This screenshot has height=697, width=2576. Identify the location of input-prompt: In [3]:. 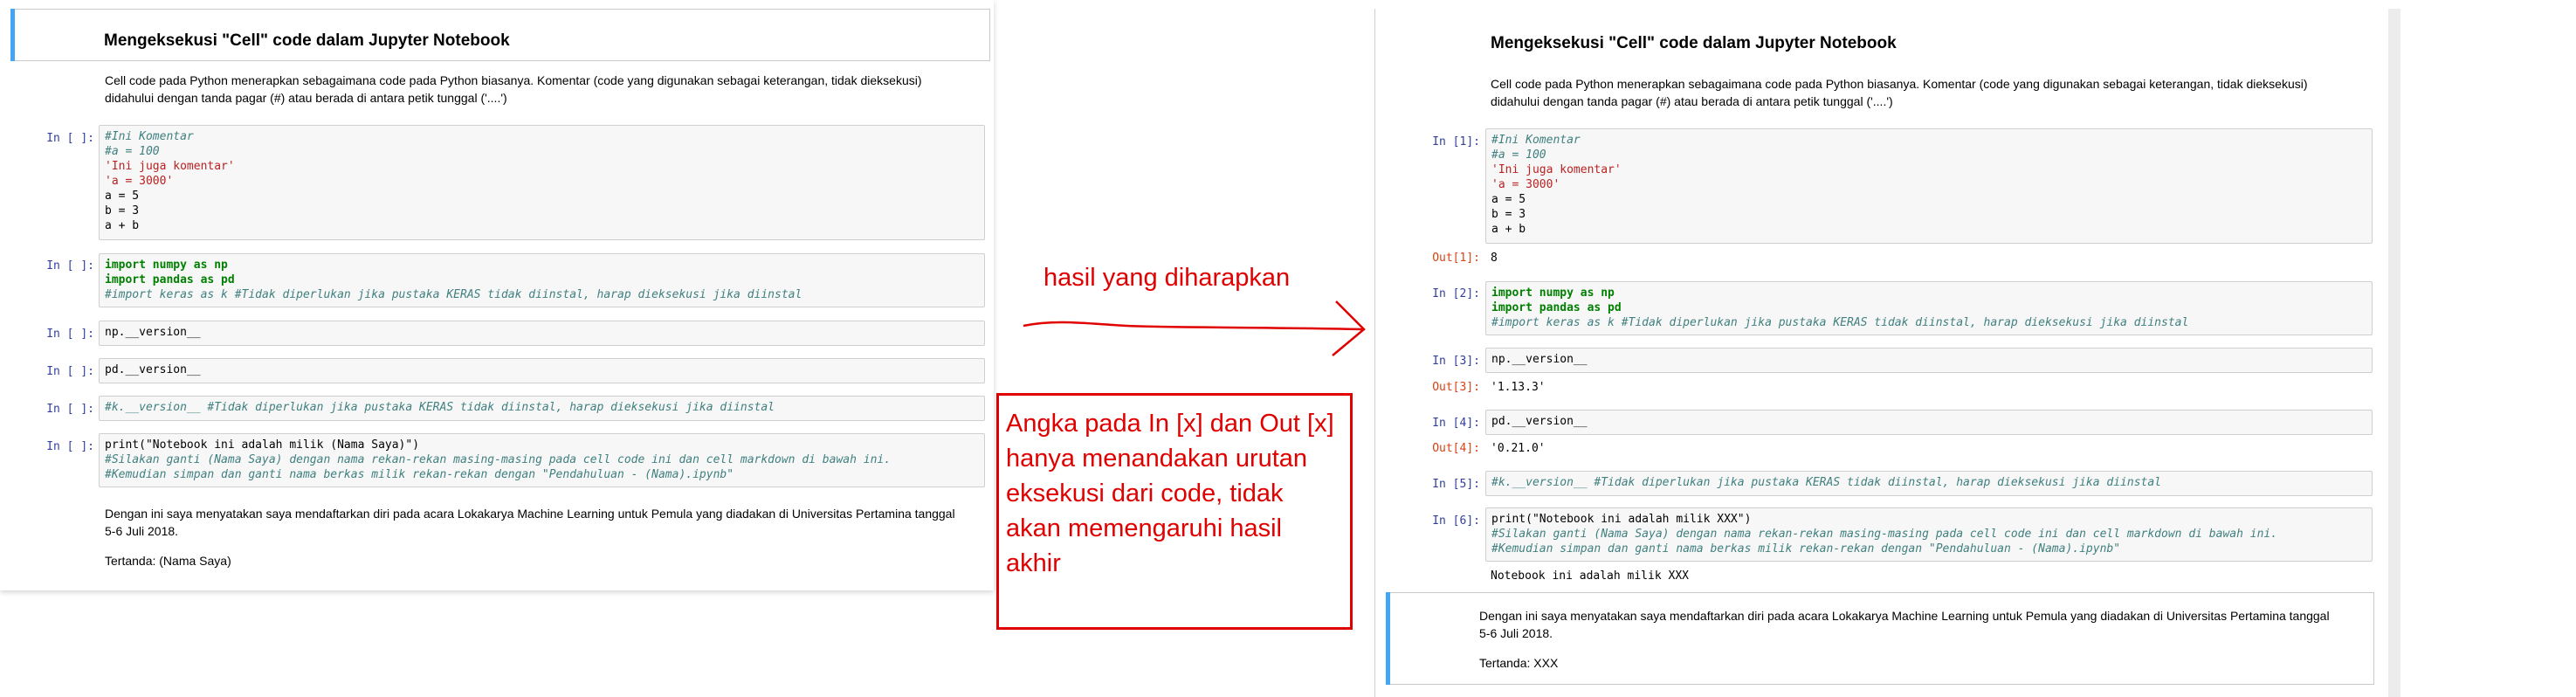
(1456, 362).